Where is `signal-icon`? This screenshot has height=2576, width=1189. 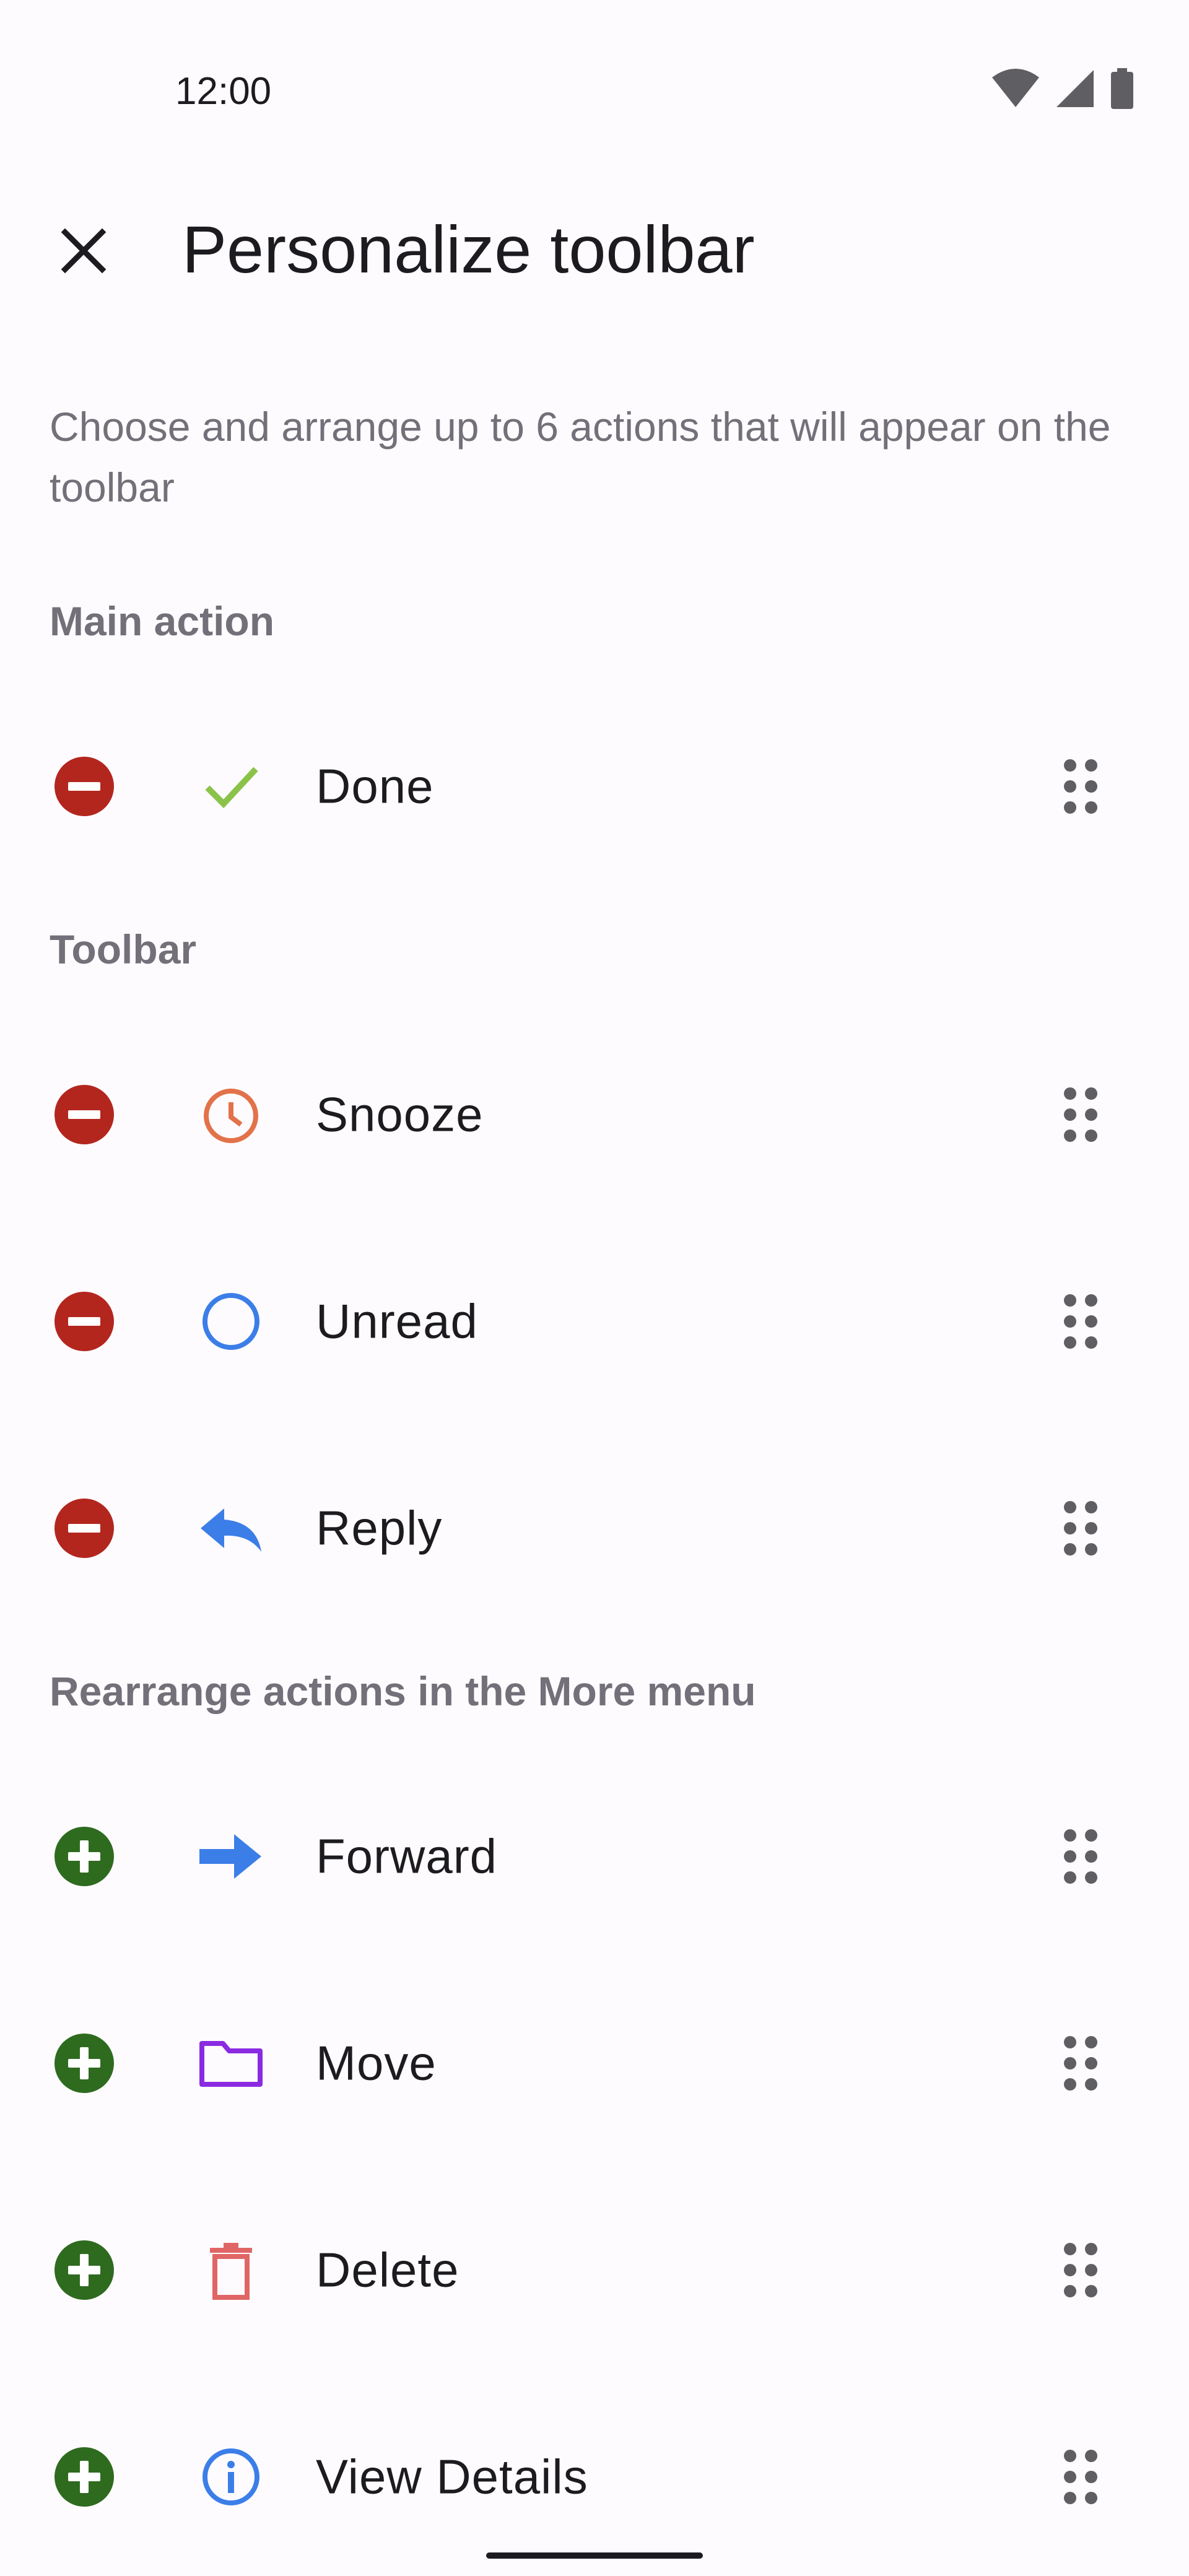 signal-icon is located at coordinates (1075, 88).